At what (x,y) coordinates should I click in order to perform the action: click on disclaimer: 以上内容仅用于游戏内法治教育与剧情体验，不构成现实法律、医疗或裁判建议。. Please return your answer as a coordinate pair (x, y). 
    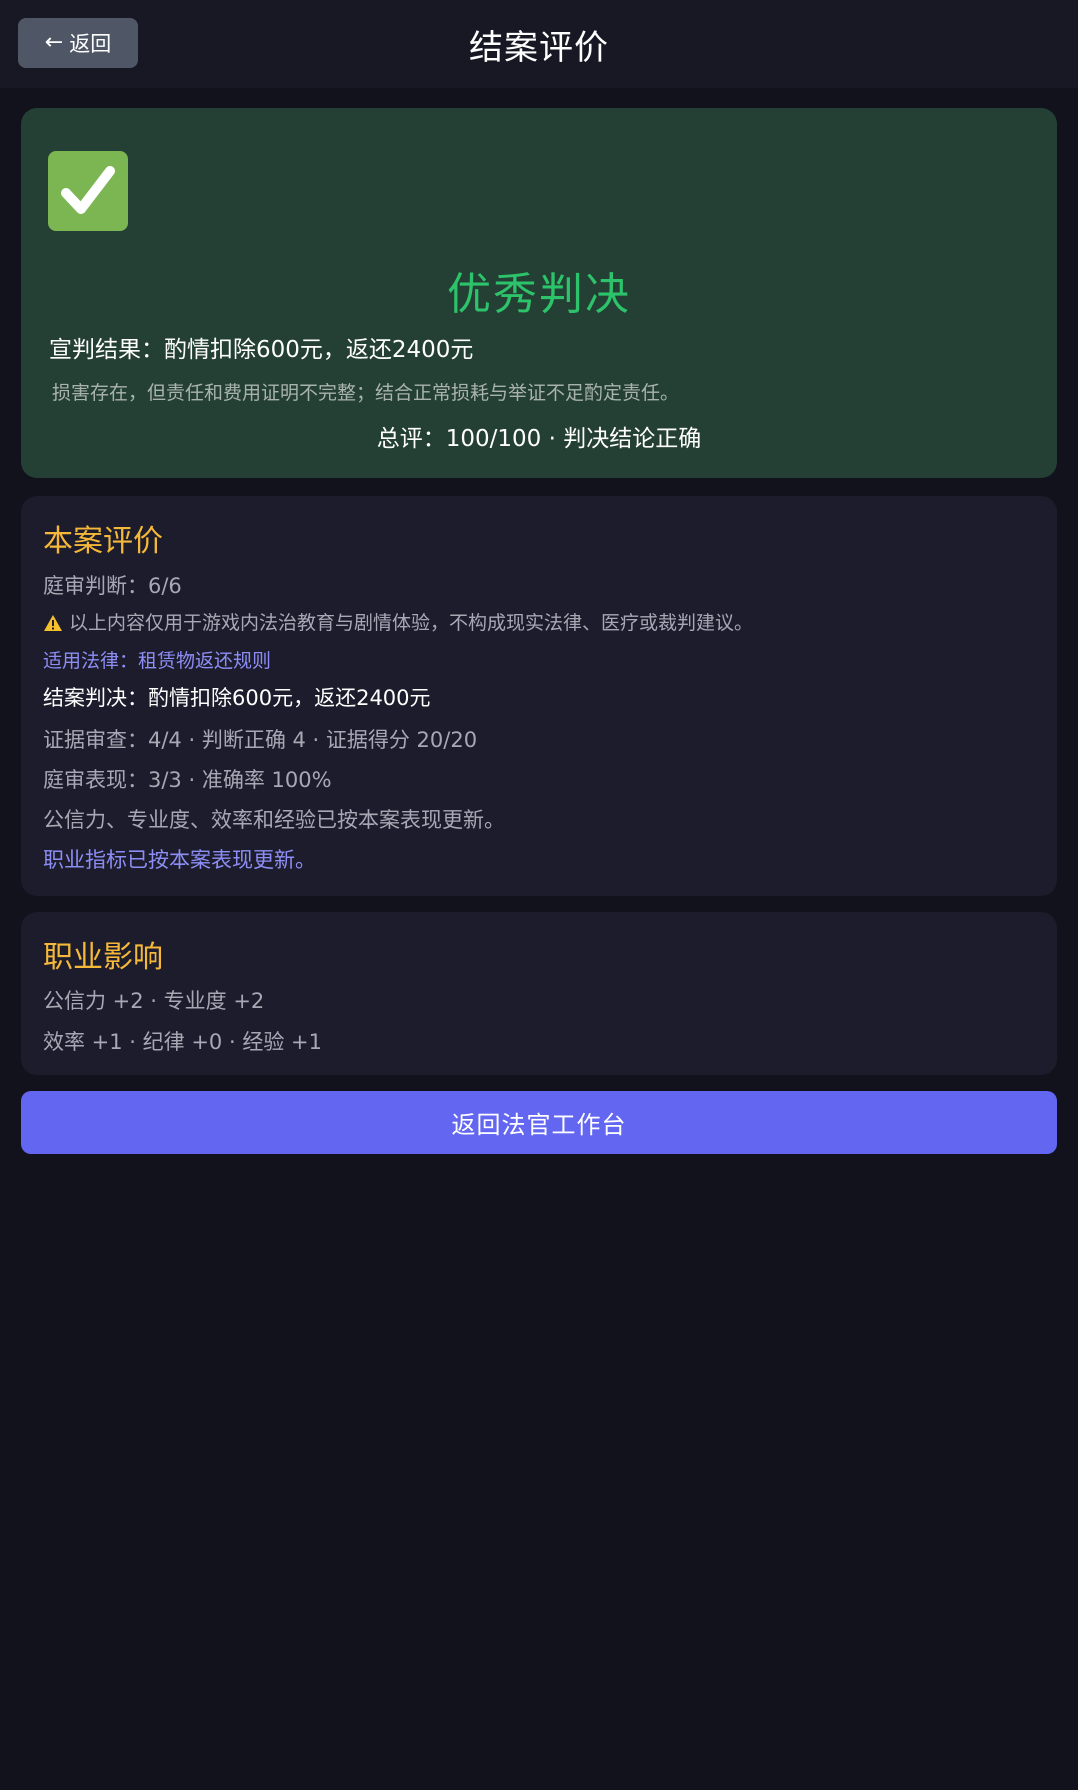
    Looking at the image, I should click on (398, 622).